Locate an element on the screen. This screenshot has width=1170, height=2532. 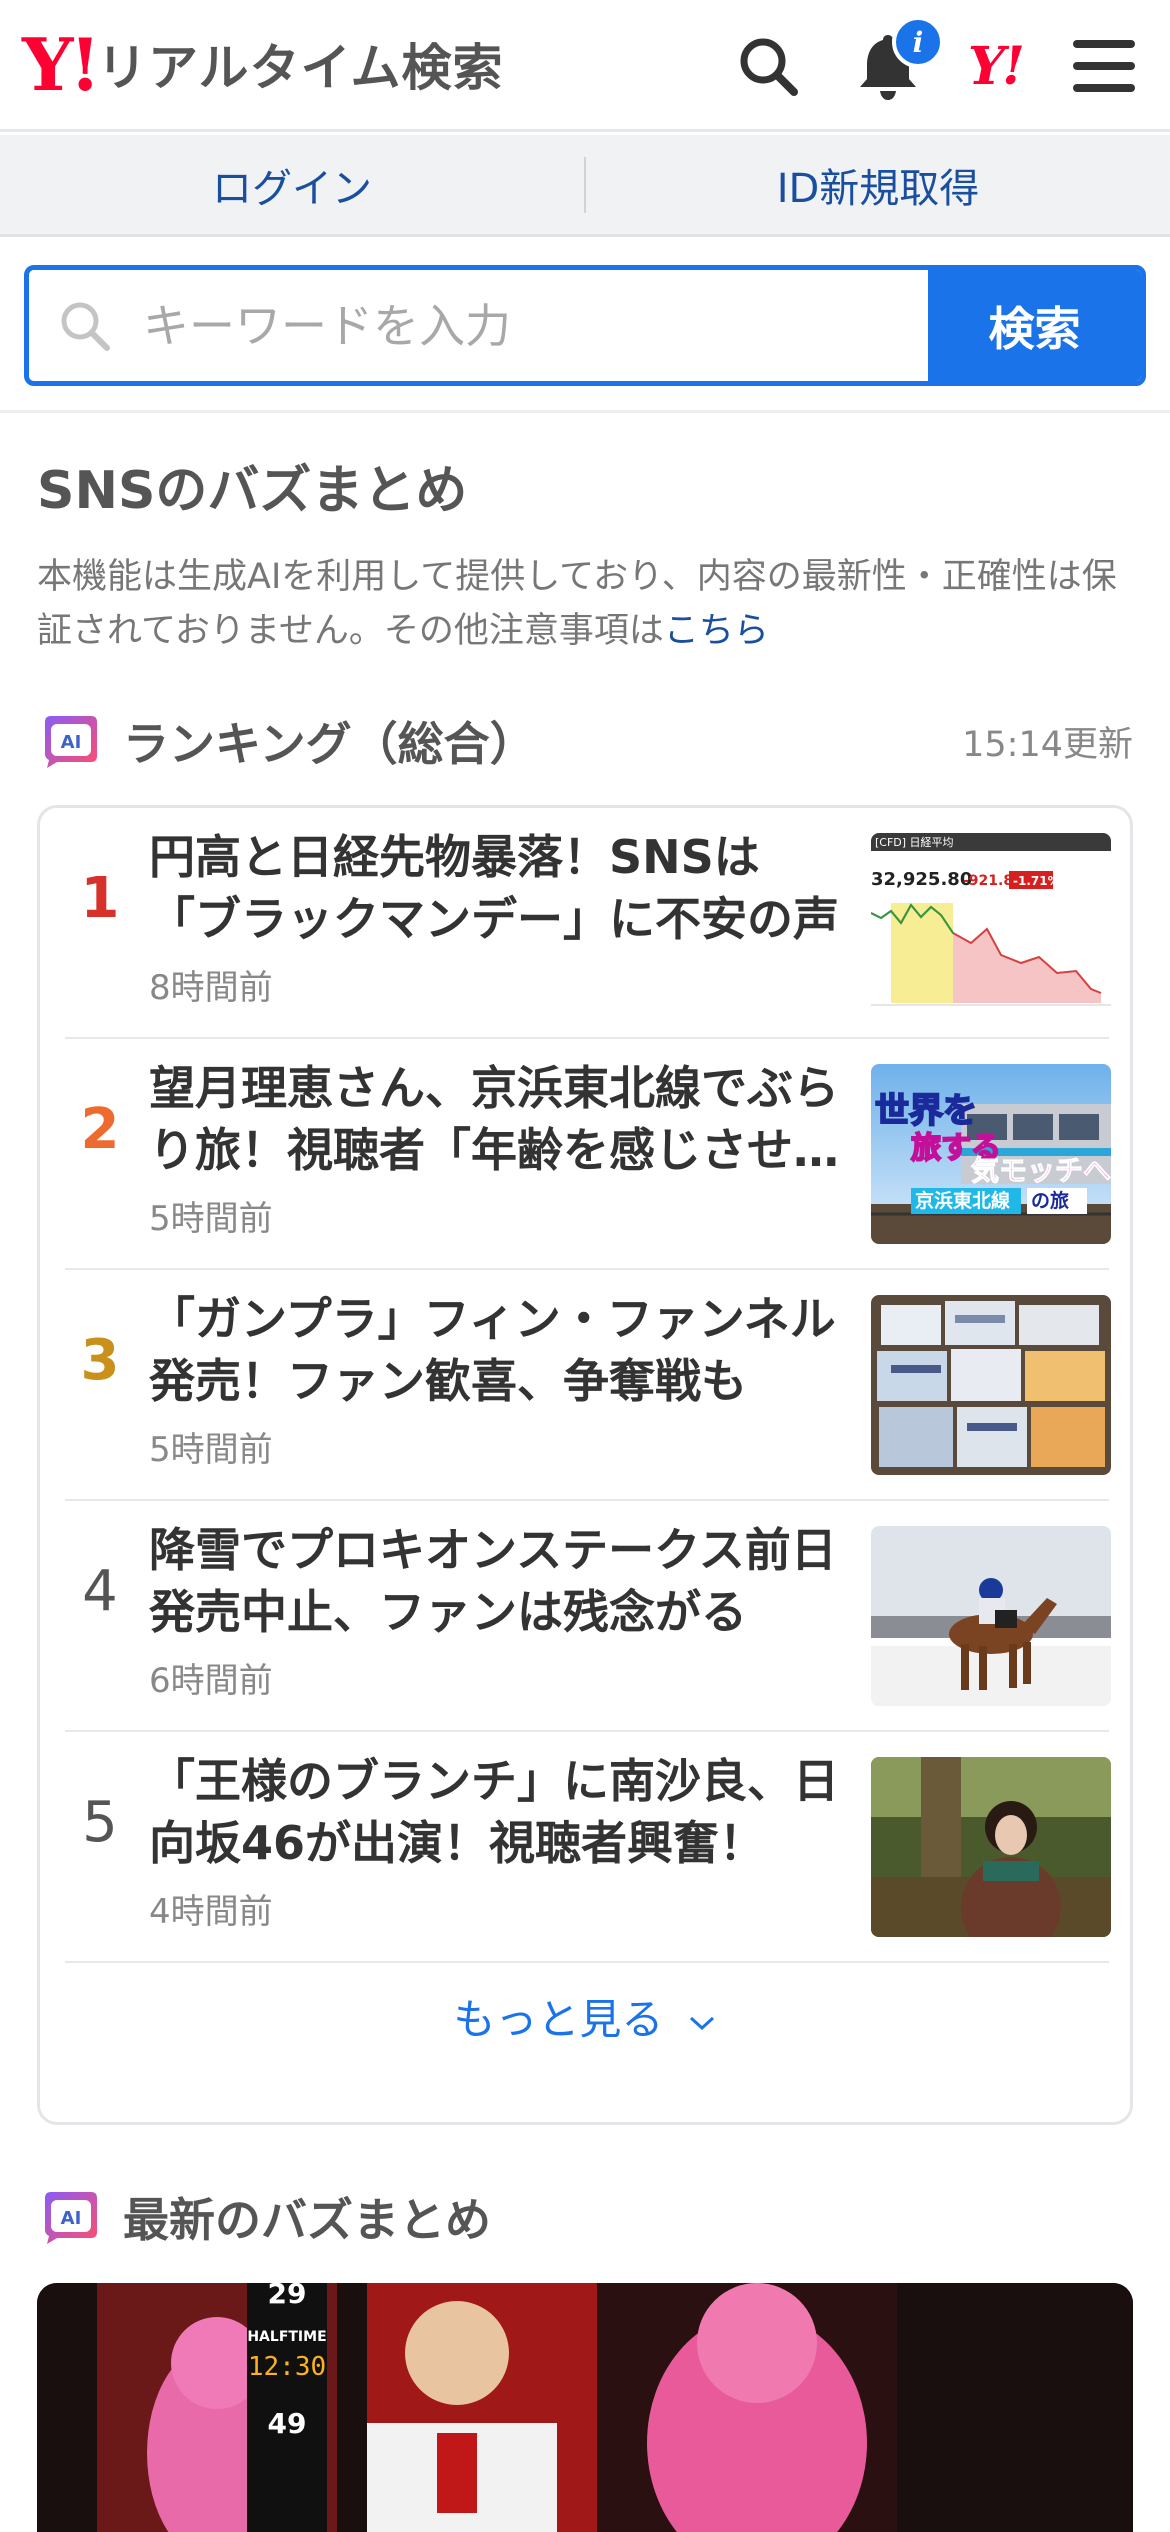
ranking-time: 6時間前 is located at coordinates (211, 1681).